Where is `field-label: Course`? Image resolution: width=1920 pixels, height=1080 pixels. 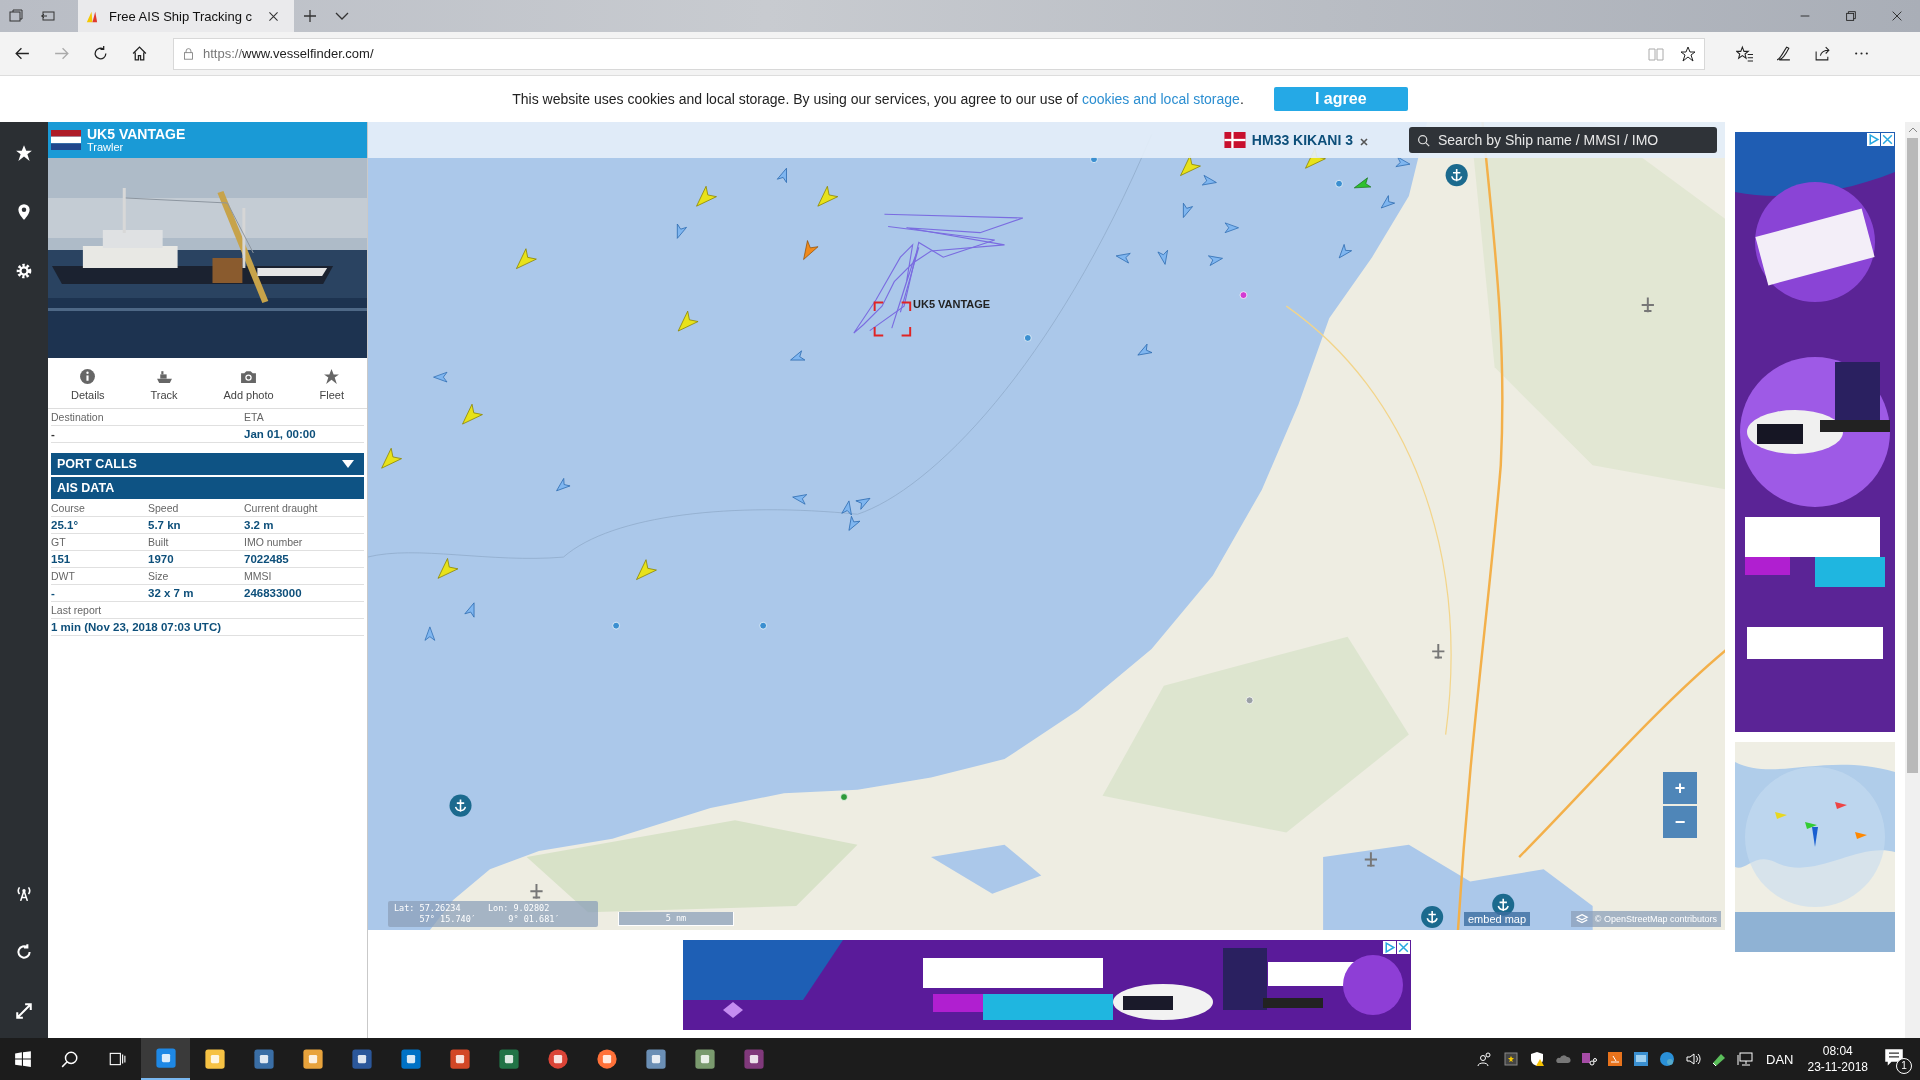 field-label: Course is located at coordinates (68, 508).